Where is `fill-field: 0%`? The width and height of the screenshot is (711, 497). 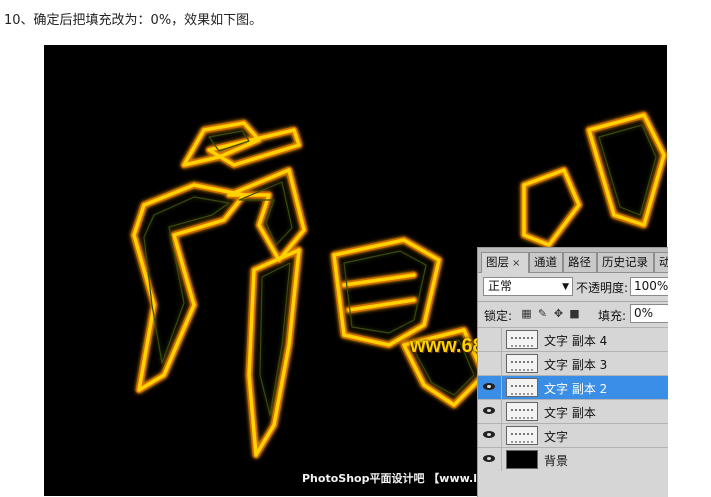 fill-field: 0% is located at coordinates (649, 313).